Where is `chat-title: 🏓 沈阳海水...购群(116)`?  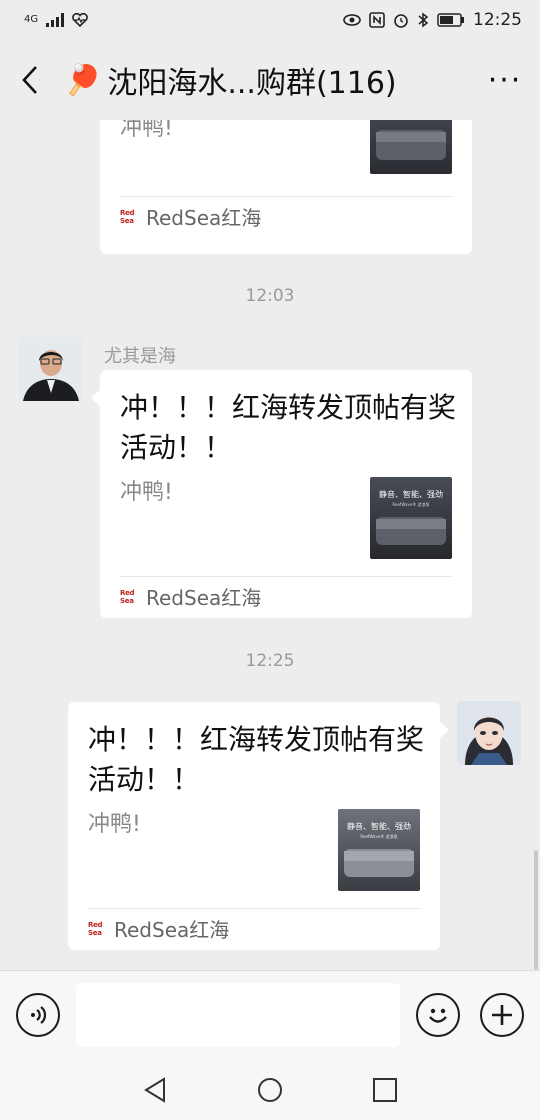
chat-title: 🏓 沈阳海水...购群(116) is located at coordinates (265, 80).